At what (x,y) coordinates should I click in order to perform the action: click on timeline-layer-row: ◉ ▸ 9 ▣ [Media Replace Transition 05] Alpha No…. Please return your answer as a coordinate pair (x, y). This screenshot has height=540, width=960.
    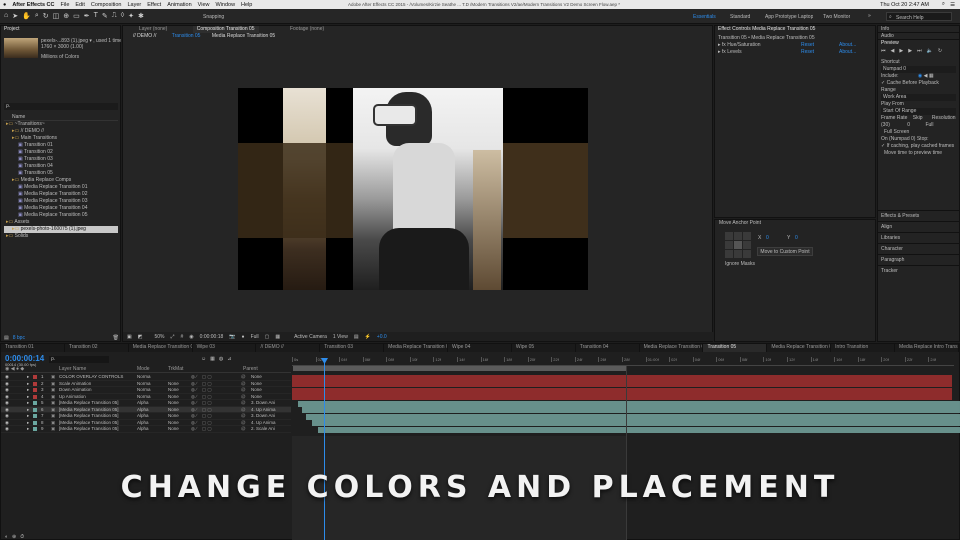
    Looking at the image, I should click on (146, 429).